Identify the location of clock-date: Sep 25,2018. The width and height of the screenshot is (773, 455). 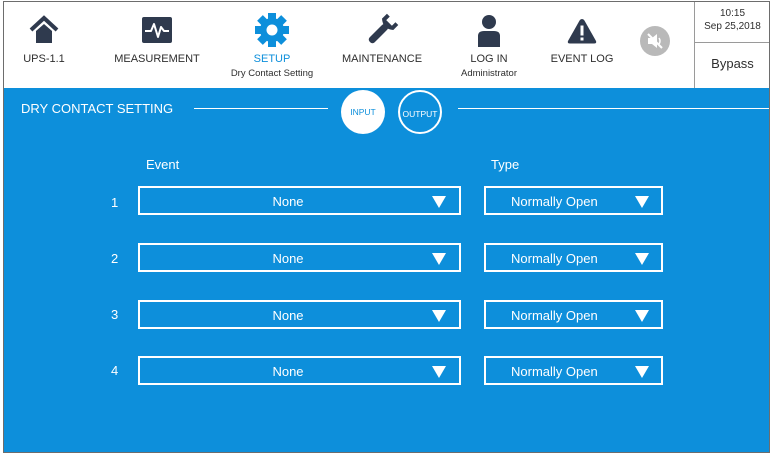
(732, 26).